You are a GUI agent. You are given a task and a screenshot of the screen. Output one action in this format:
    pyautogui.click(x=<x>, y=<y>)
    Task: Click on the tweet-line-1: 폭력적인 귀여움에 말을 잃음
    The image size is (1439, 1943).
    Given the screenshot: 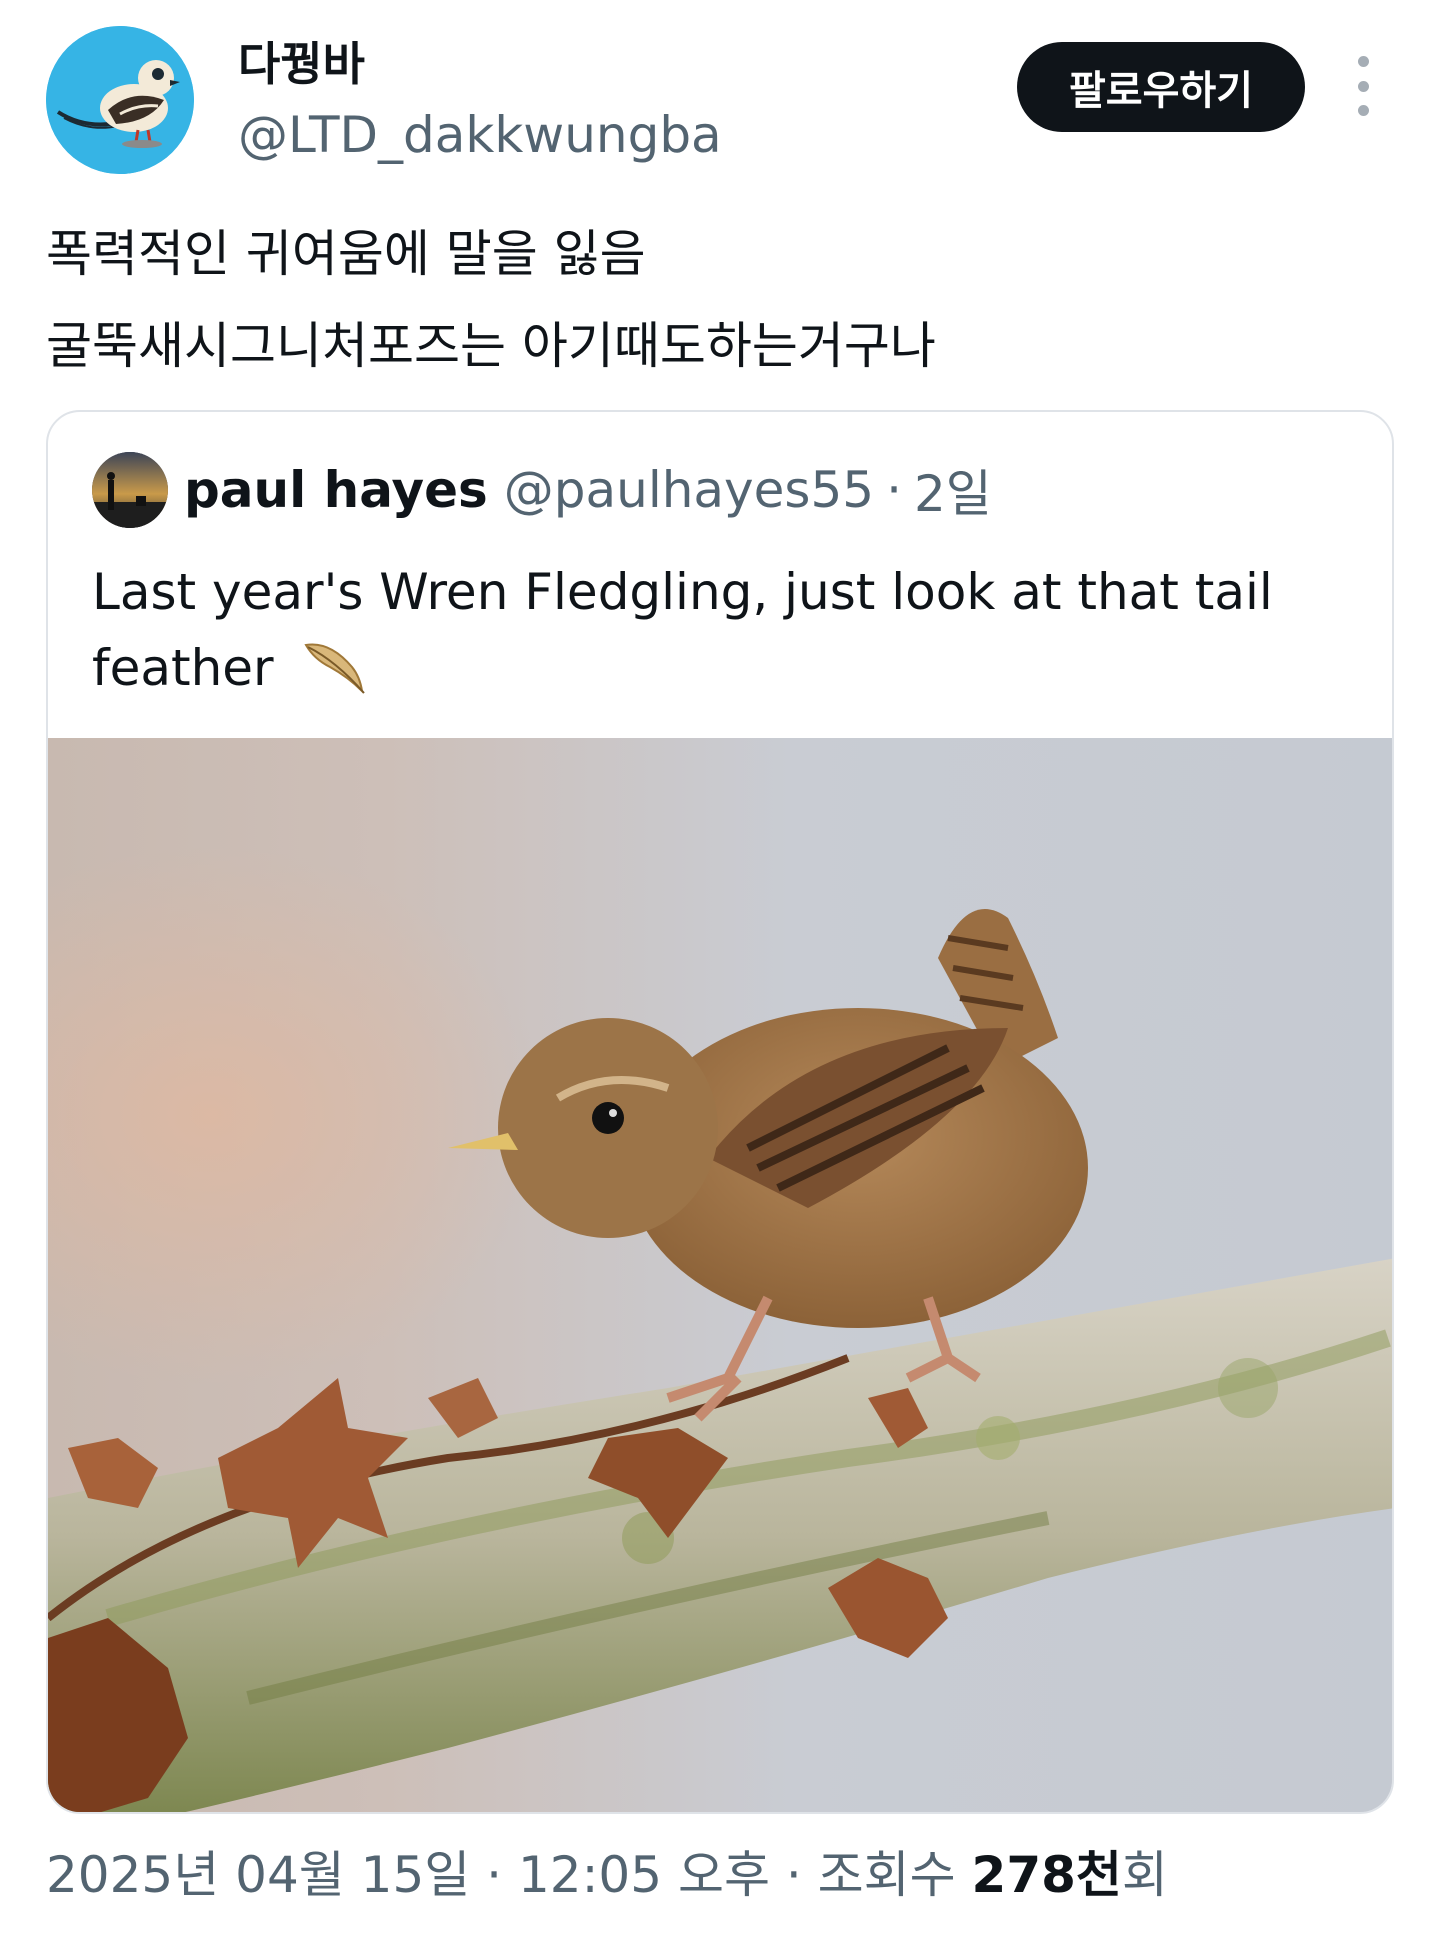 What is the action you would take?
    pyautogui.click(x=346, y=254)
    